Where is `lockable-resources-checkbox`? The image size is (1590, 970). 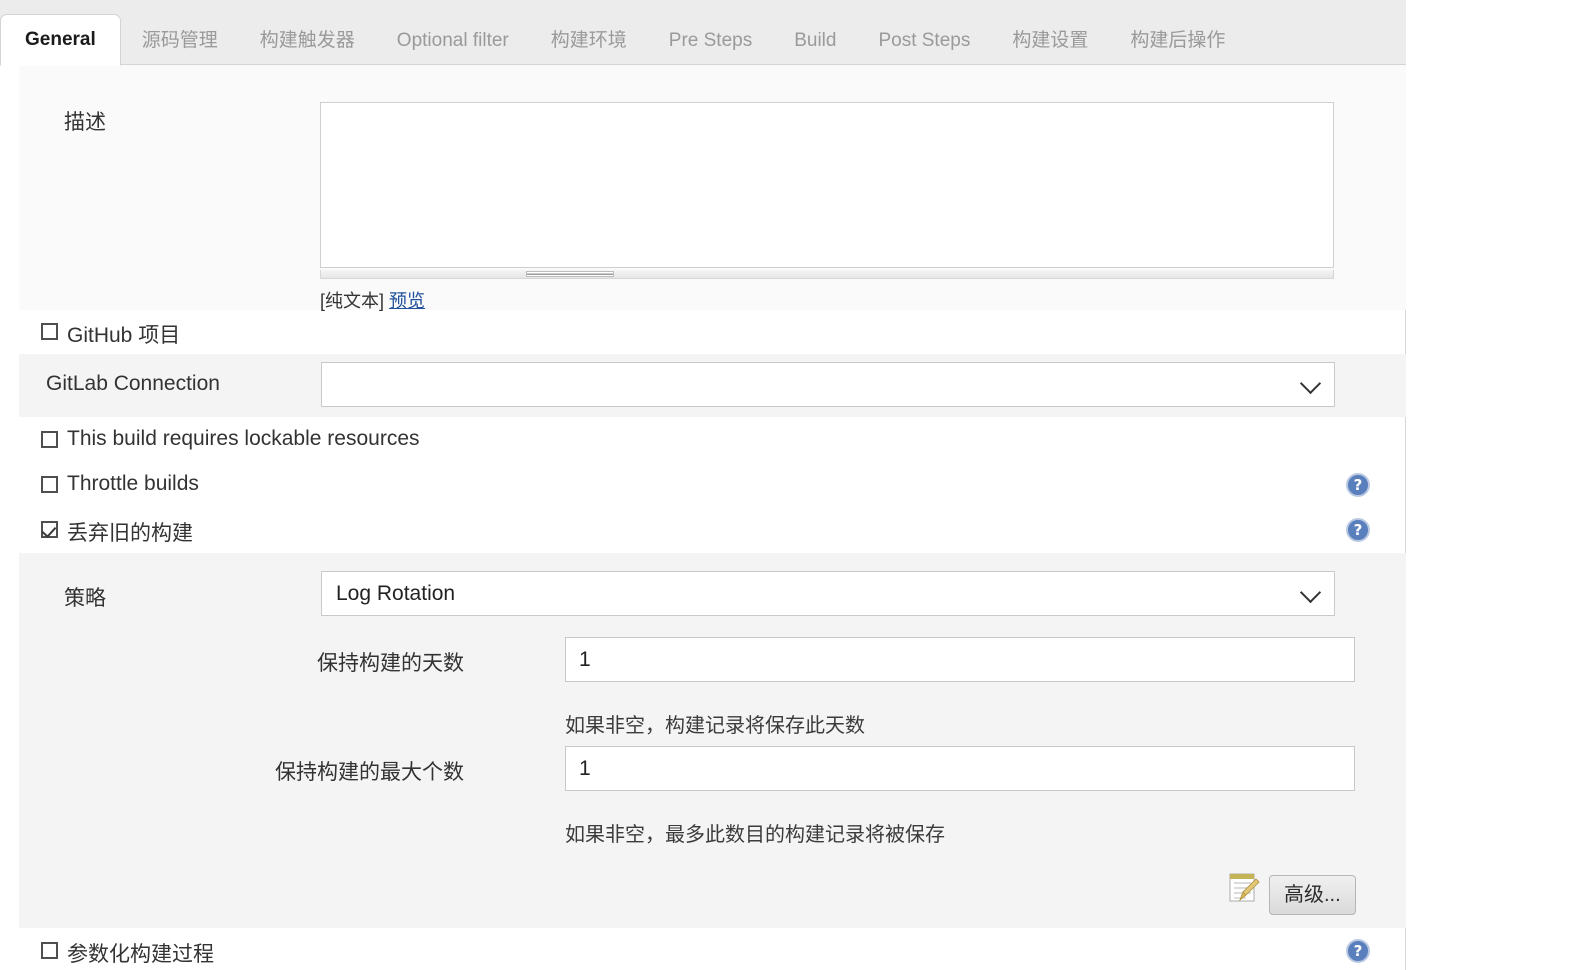
lockable-resources-checkbox is located at coordinates (49, 439).